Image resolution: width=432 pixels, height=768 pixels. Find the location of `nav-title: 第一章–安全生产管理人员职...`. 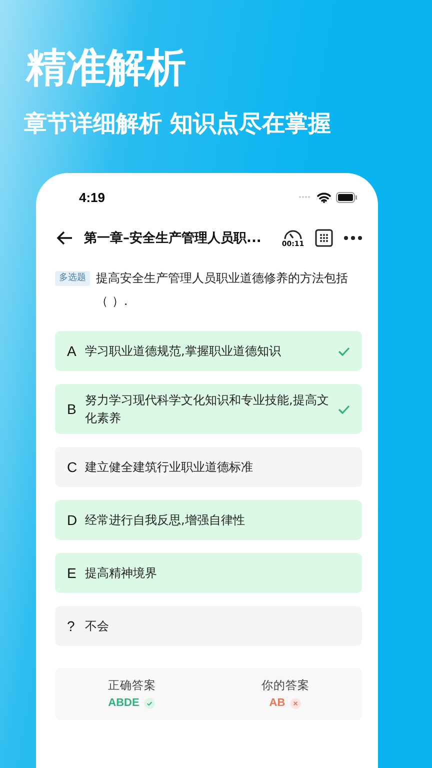

nav-title: 第一章–安全生产管理人员职... is located at coordinates (173, 238).